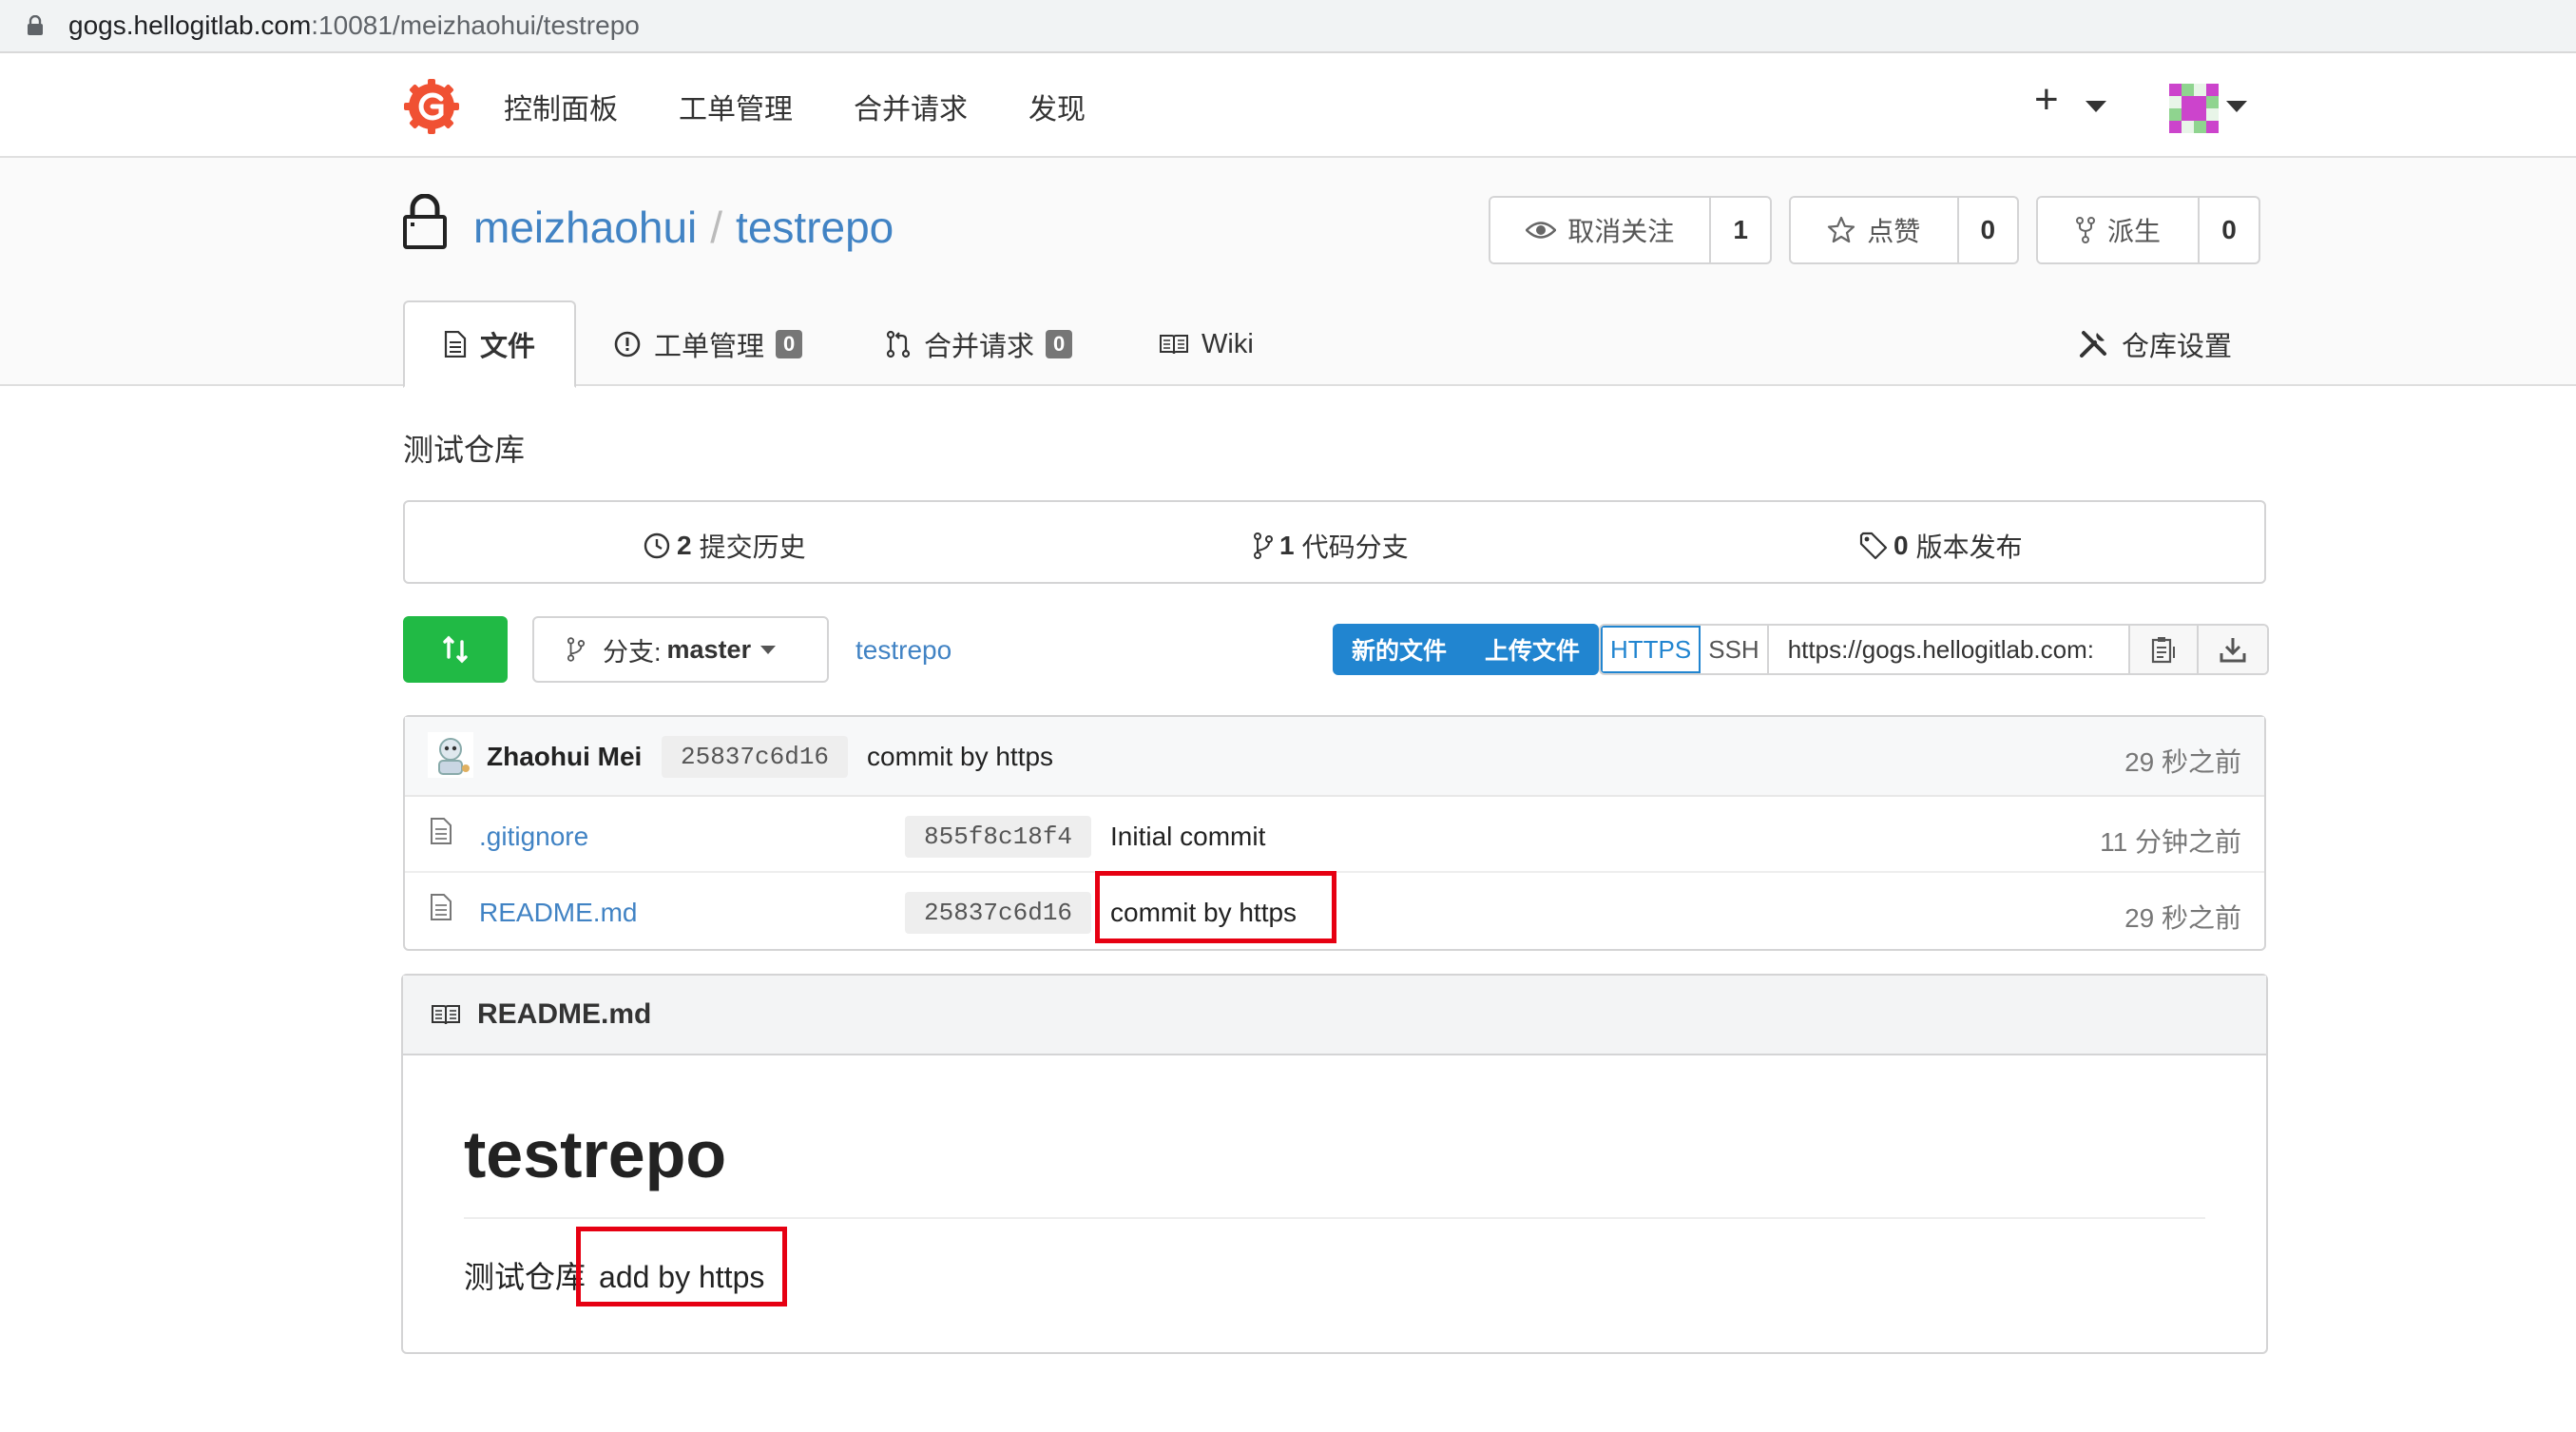 The height and width of the screenshot is (1432, 2576). What do you see at coordinates (657, 546) in the screenshot?
I see `history-icon` at bounding box center [657, 546].